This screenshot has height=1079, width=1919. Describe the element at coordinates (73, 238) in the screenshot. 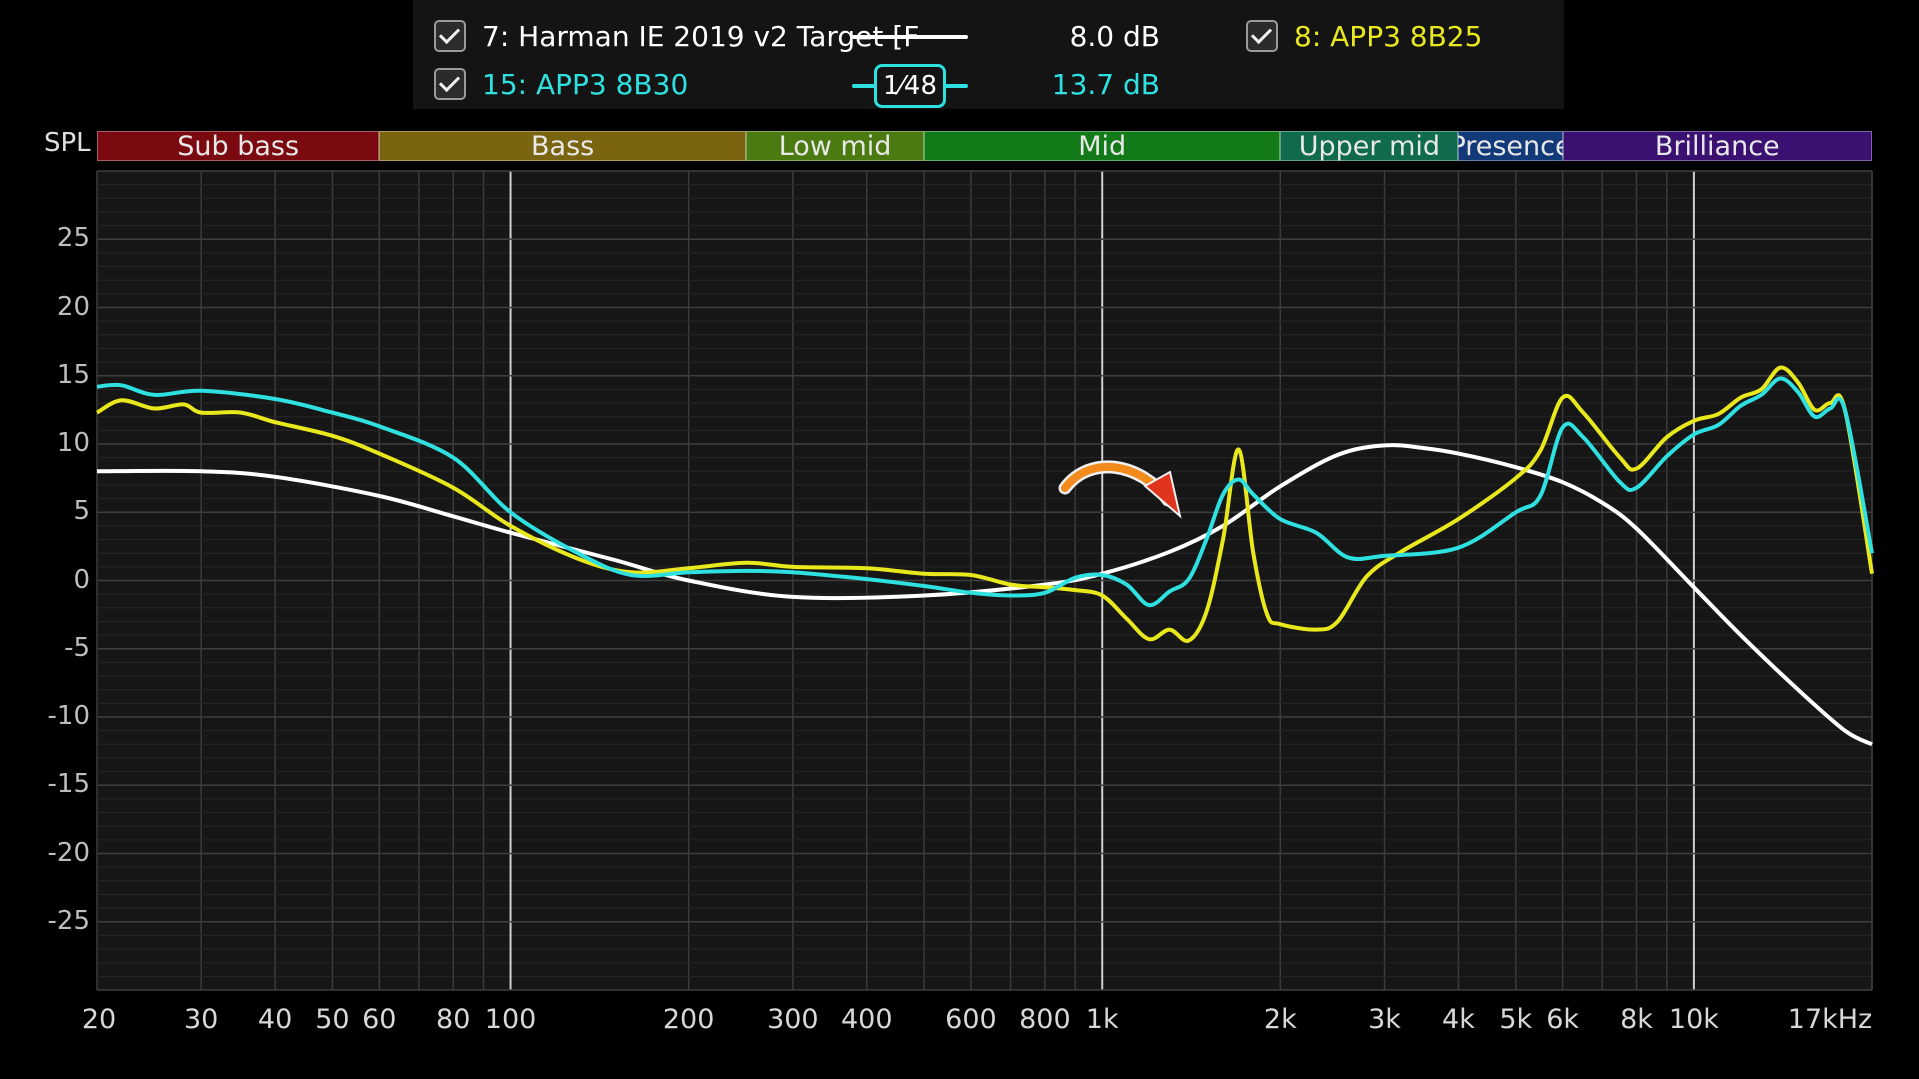

I see `y-tick-label: 25` at that location.